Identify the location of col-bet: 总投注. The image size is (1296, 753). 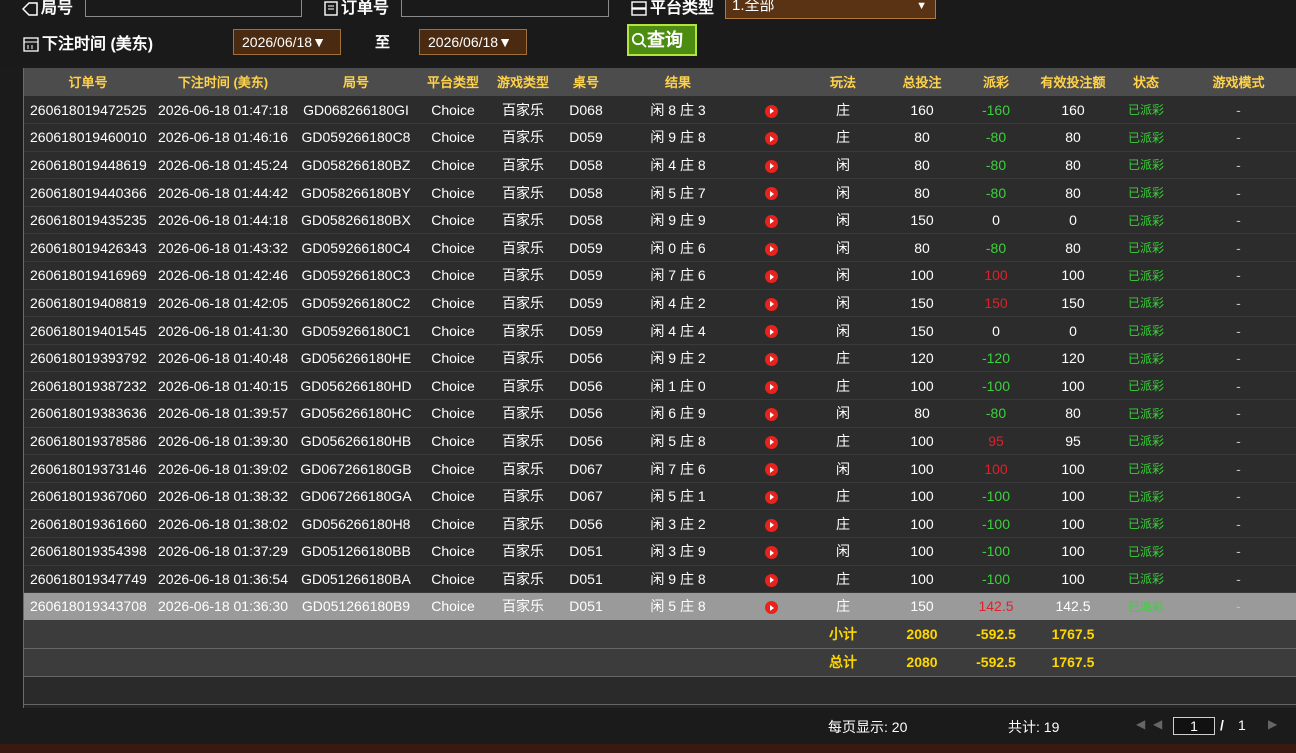
(922, 82).